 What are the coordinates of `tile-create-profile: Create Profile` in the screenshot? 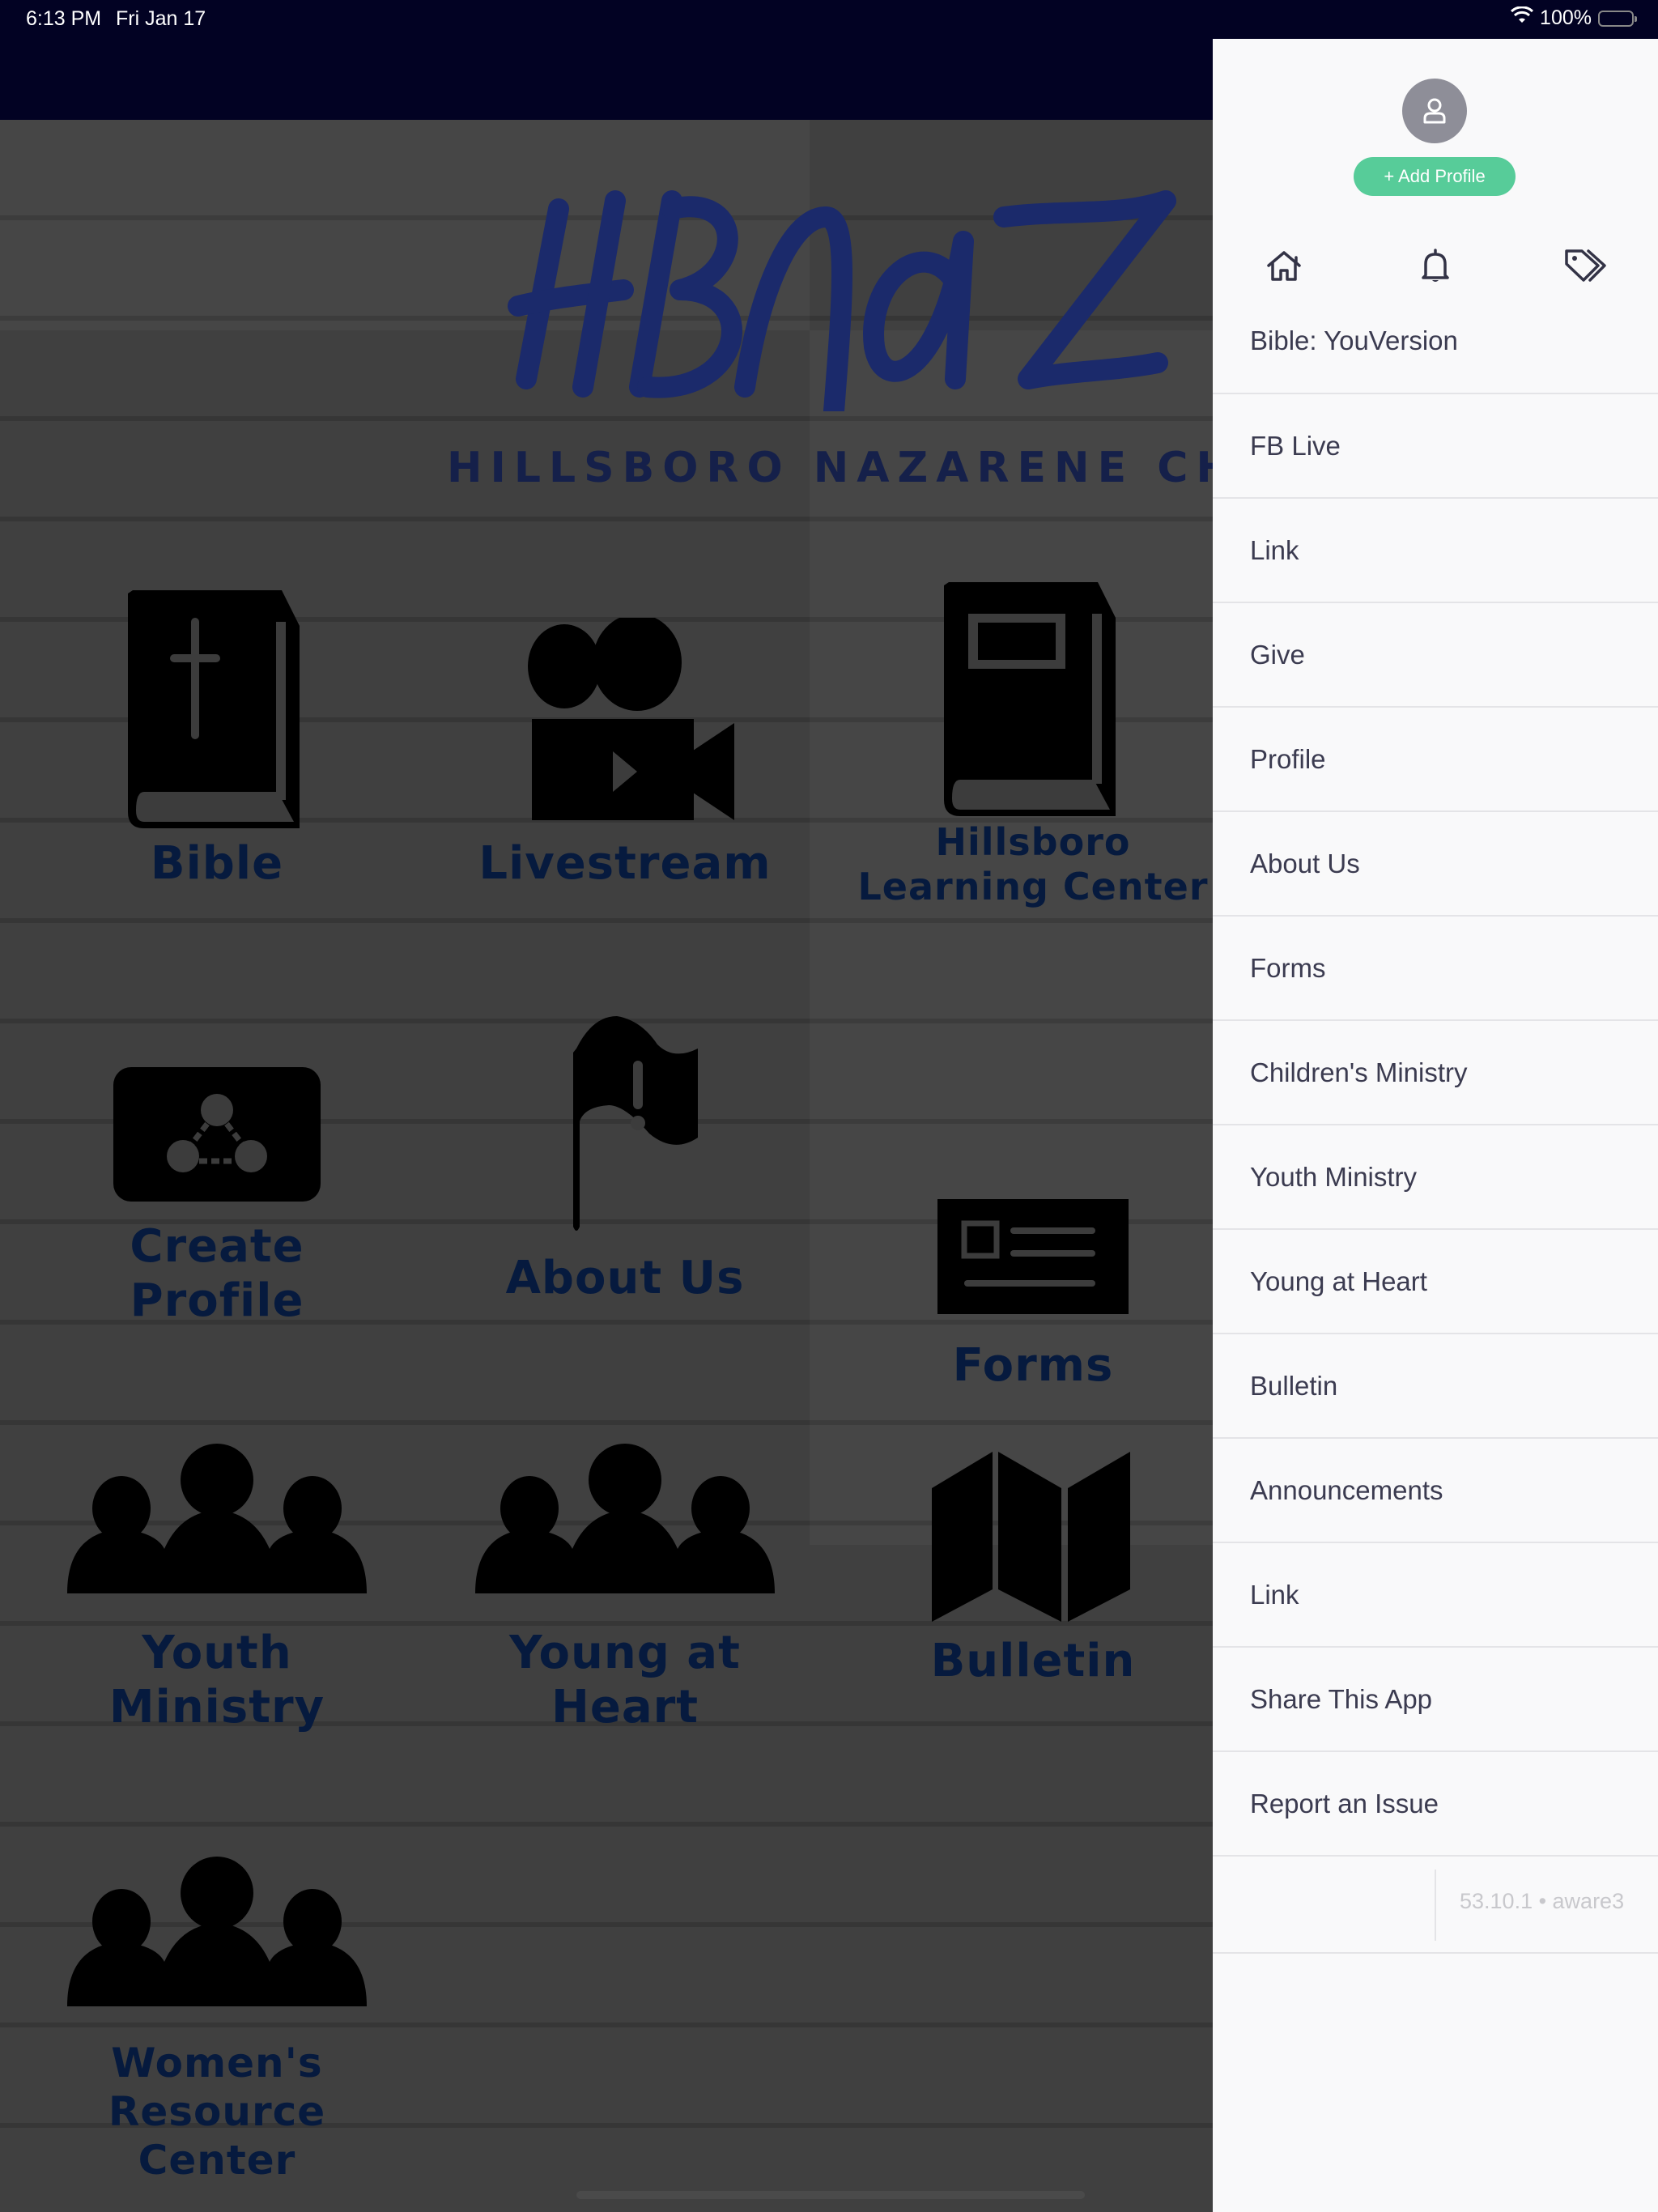 It's located at (217, 1197).